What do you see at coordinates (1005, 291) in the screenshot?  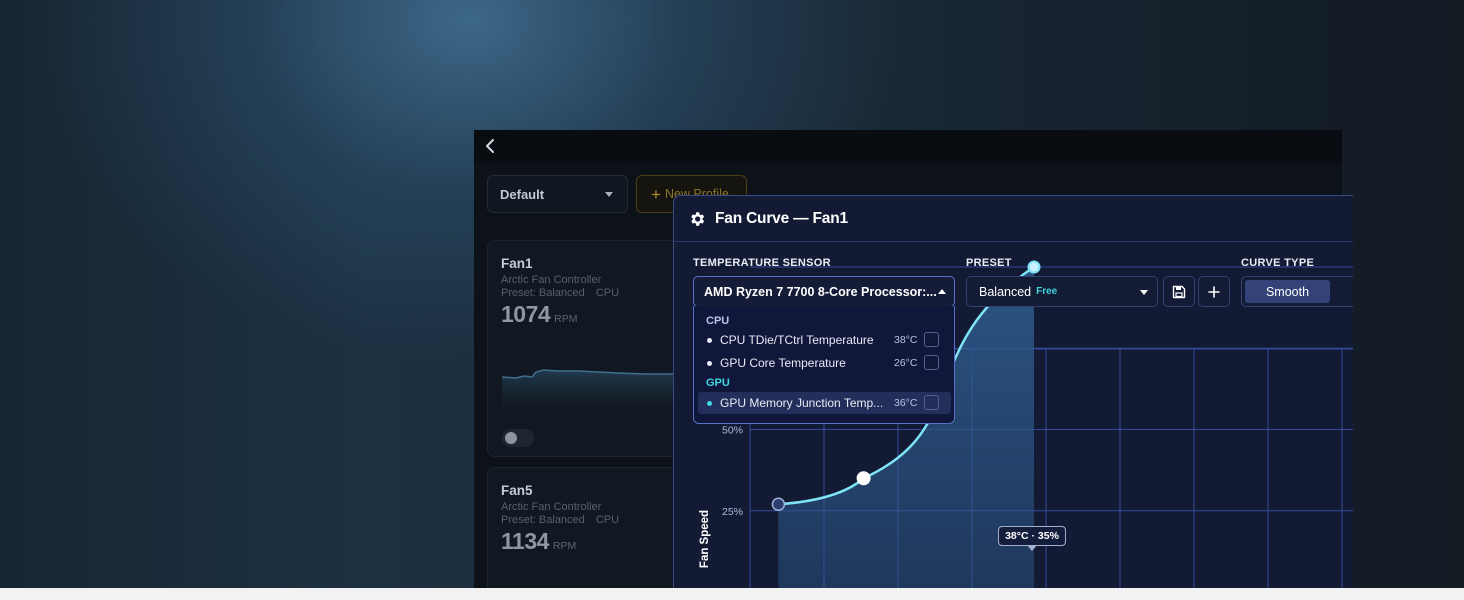 I see `preset-select-value: Balanced` at bounding box center [1005, 291].